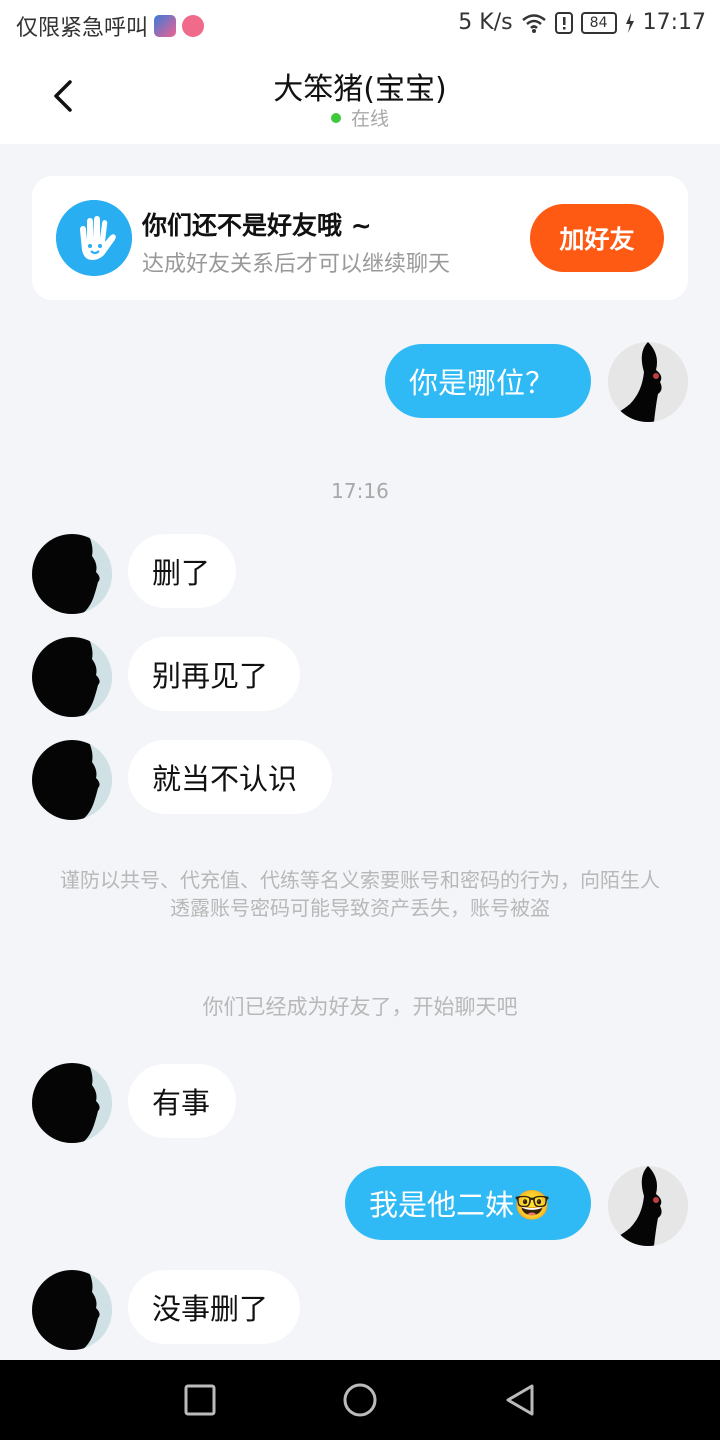 The height and width of the screenshot is (1440, 720). Describe the element at coordinates (182, 1101) in the screenshot. I see `message-bubble-received: 有事` at that location.